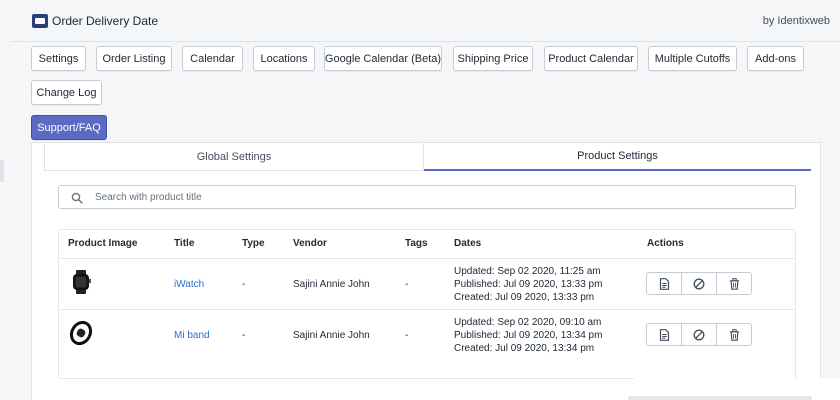 The image size is (840, 400). Describe the element at coordinates (468, 243) in the screenshot. I see `header-dates: Dates` at that location.